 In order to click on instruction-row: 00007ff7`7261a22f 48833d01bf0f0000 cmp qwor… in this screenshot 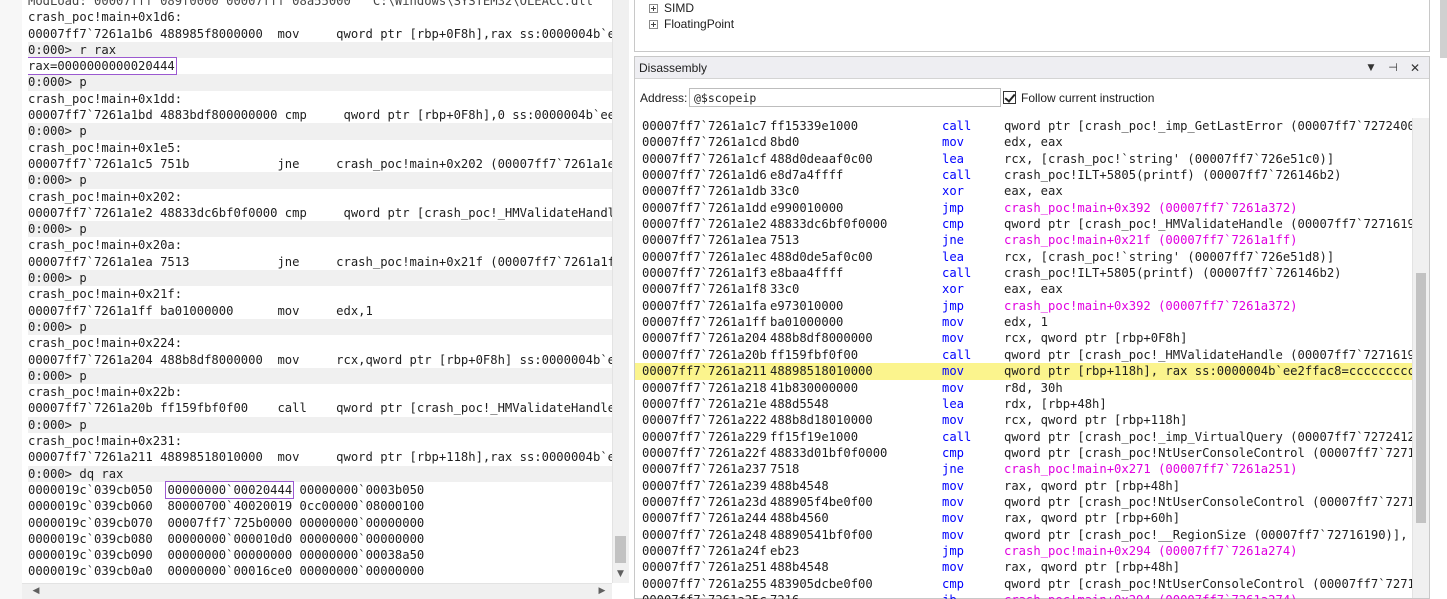, I will do `click(1023, 453)`.